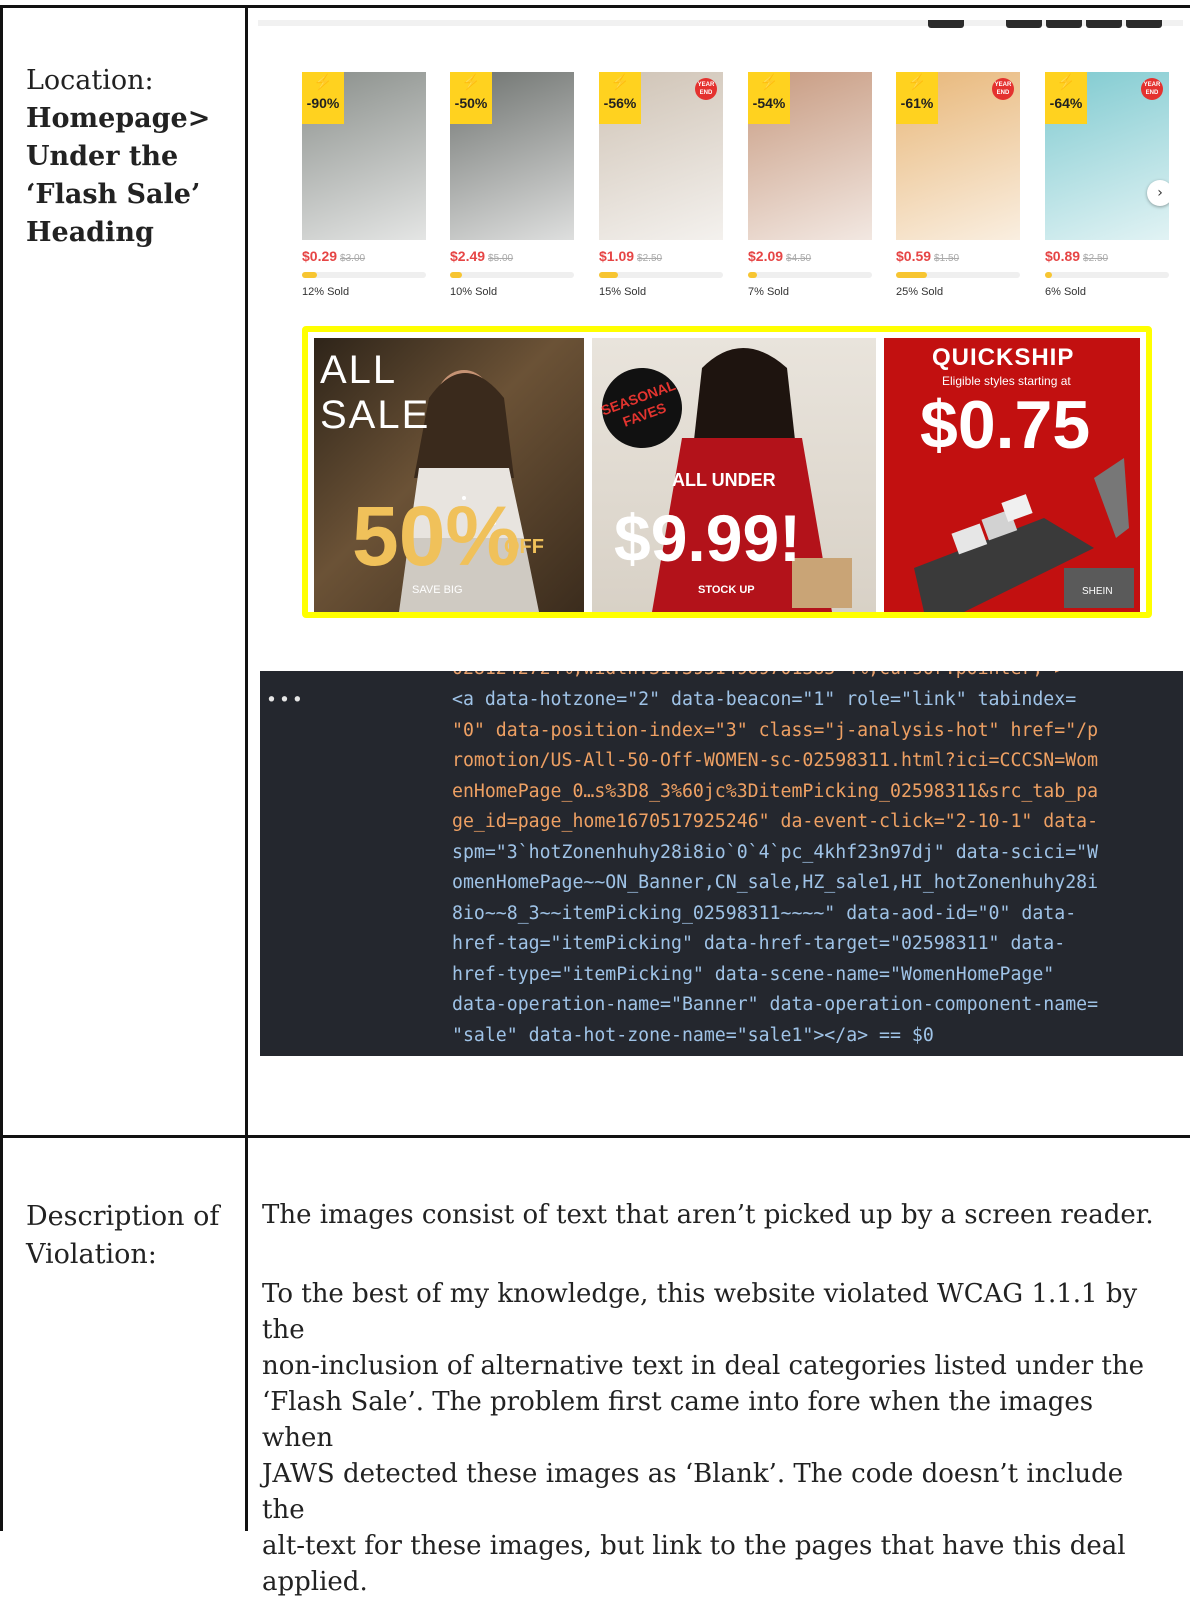 The height and width of the screenshot is (1600, 1190). Describe the element at coordinates (436, 536) in the screenshot. I see `banner1-big-text: 50%` at that location.